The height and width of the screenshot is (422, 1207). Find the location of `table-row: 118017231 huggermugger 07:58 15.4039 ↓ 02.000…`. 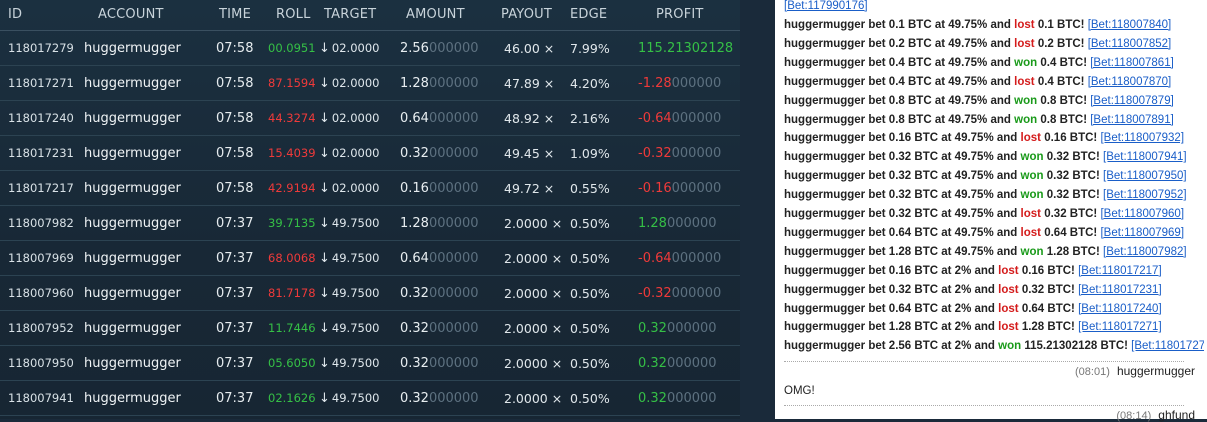

table-row: 118017231 huggermugger 07:58 15.4039 ↓ 02.000… is located at coordinates (370, 153).